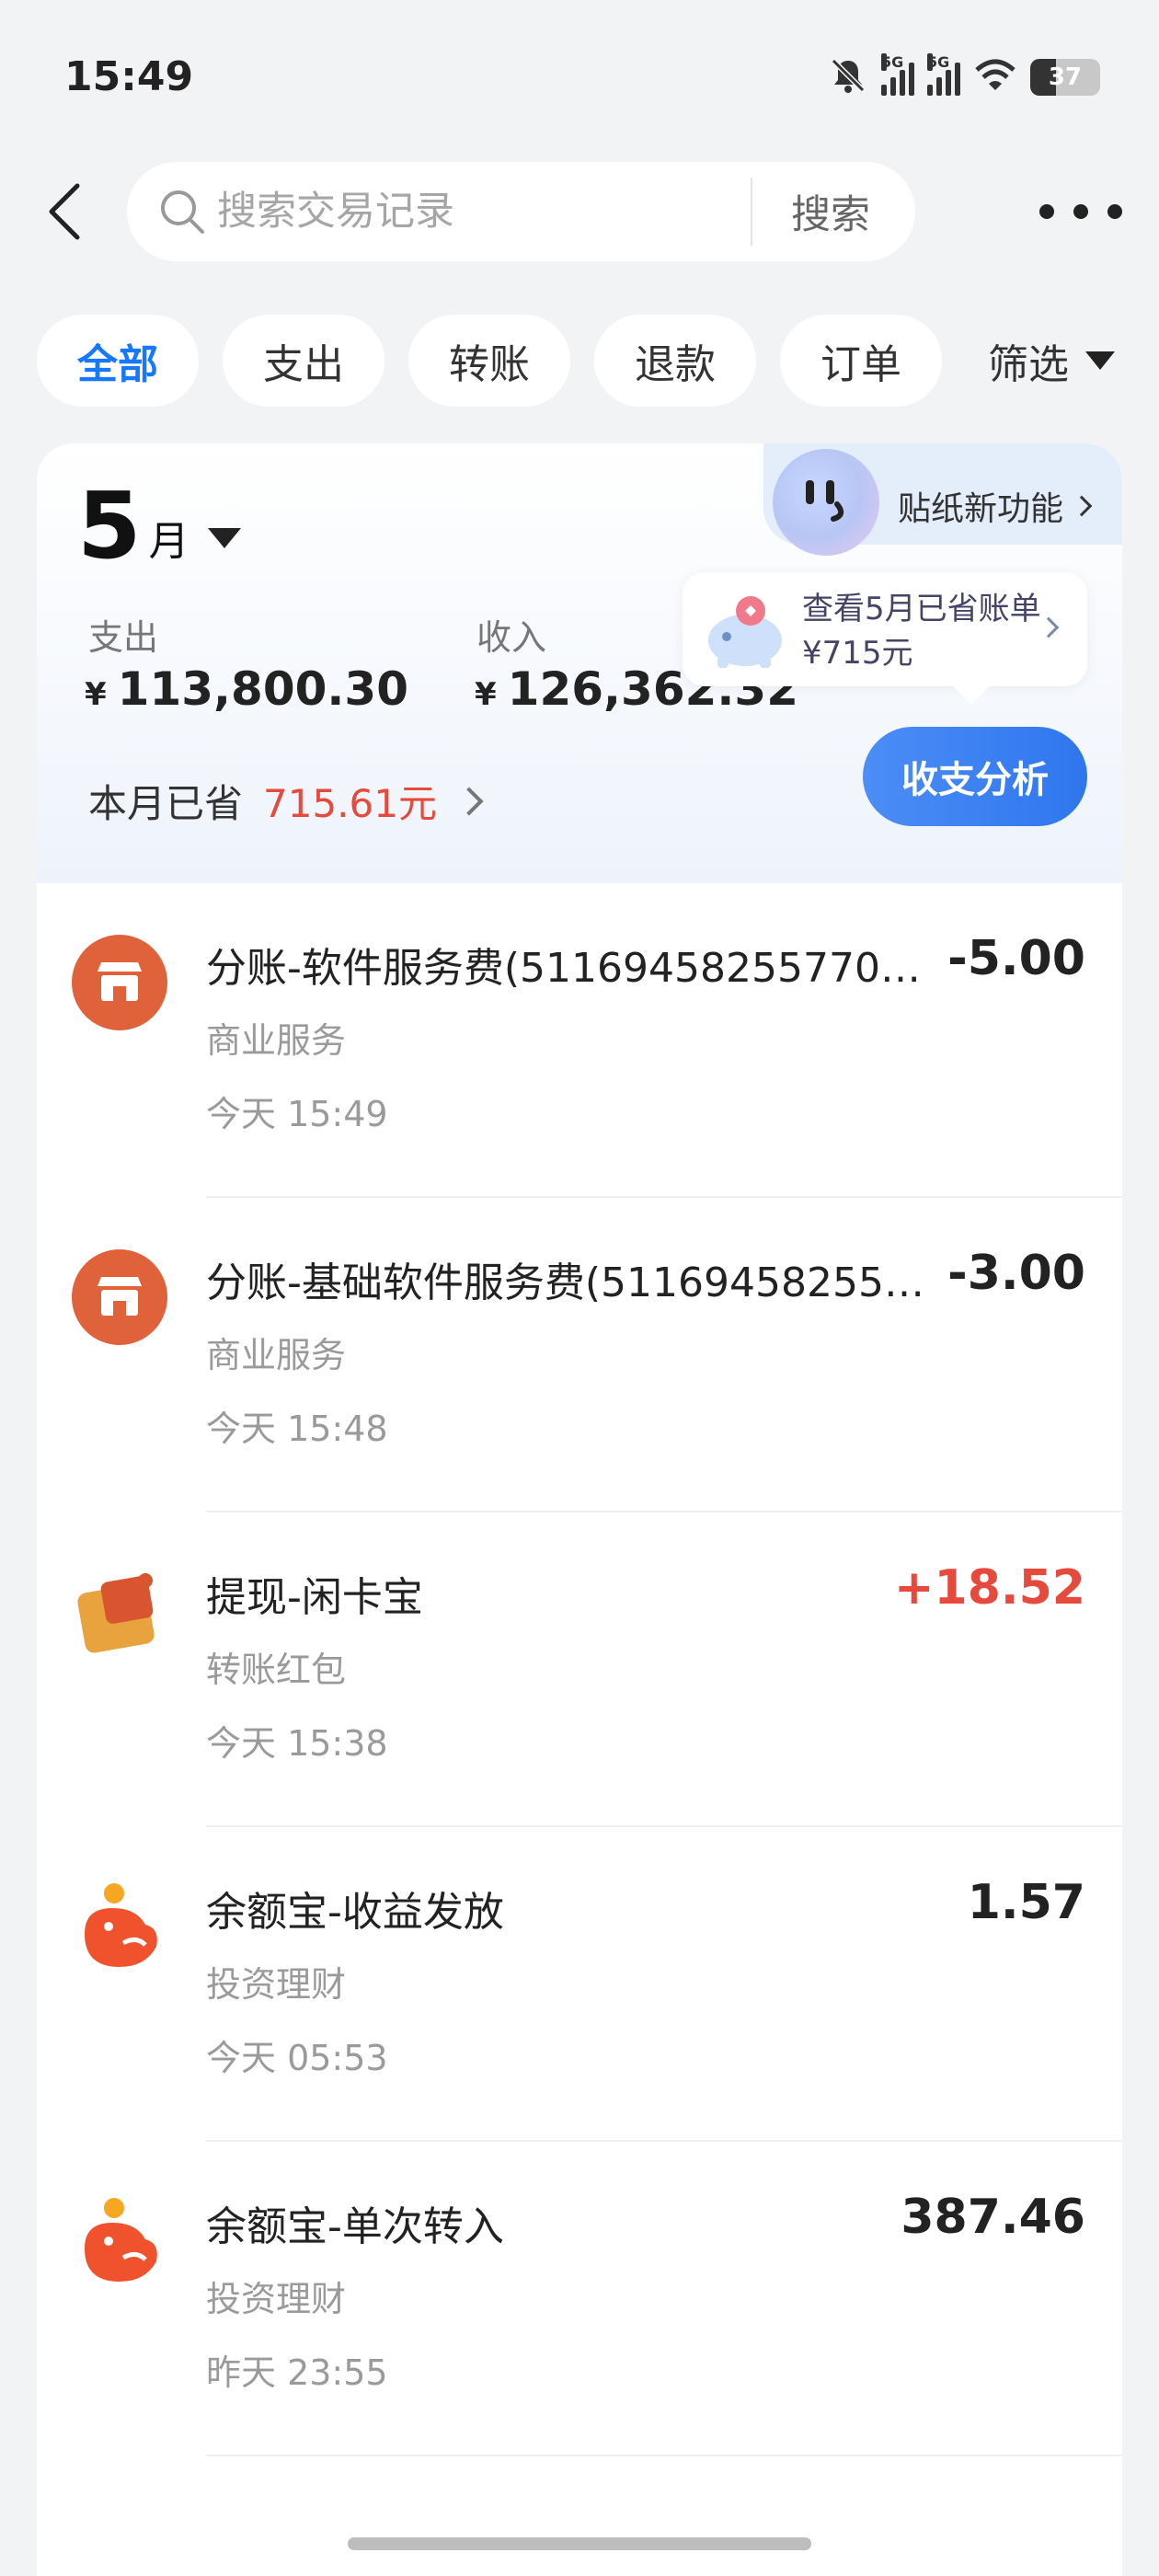 This screenshot has width=1159, height=2576. I want to click on filter-chip-transfer: 转账, so click(489, 361).